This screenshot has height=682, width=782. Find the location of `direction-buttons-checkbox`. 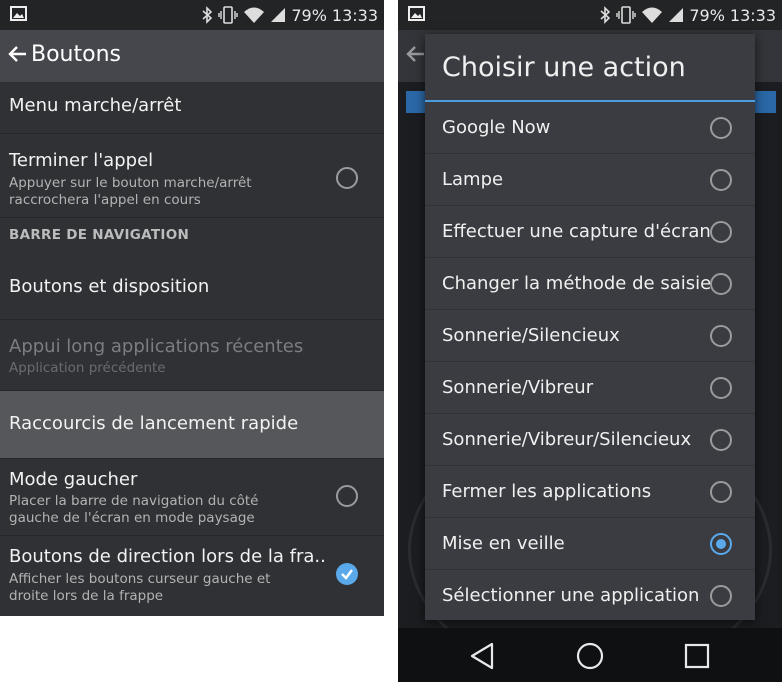

direction-buttons-checkbox is located at coordinates (347, 574).